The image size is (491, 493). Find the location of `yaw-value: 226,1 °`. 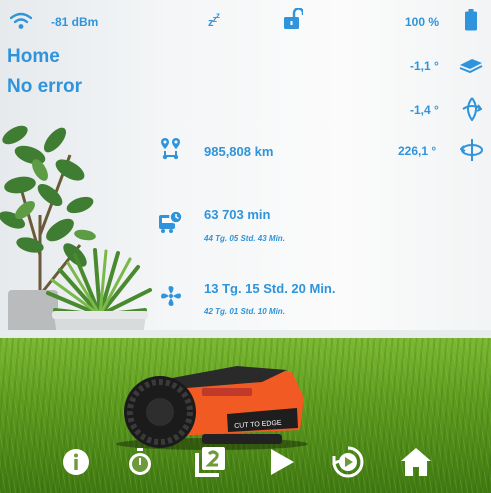

yaw-value: 226,1 ° is located at coordinates (417, 151).